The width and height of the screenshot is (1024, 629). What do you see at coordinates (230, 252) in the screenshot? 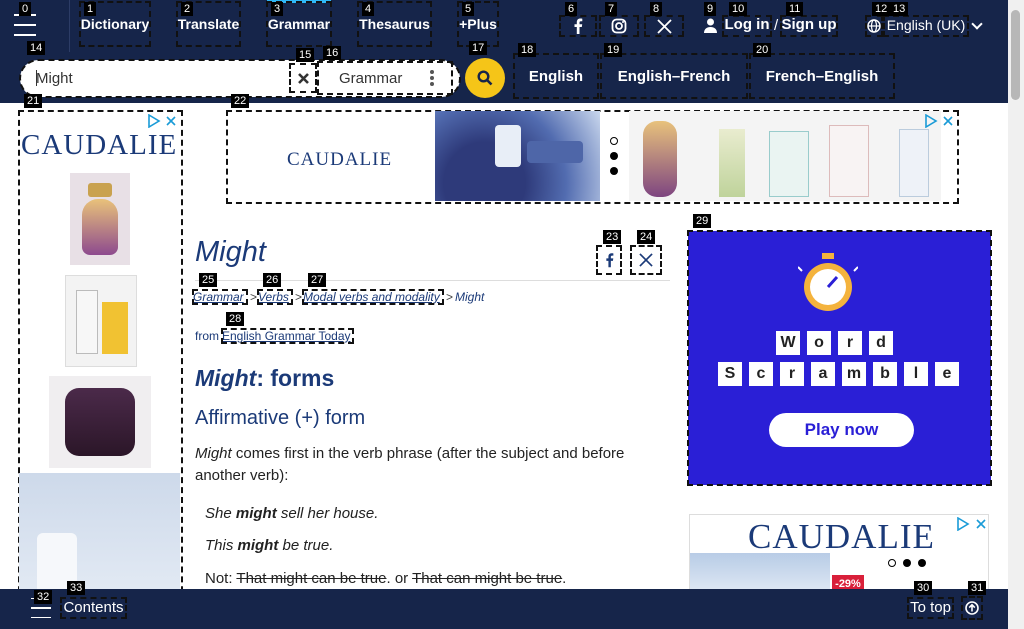
I see `page-title: Might` at bounding box center [230, 252].